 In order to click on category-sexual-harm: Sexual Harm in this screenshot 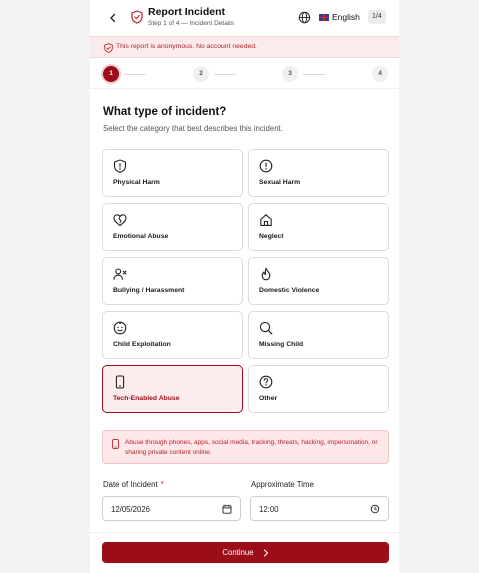, I will do `click(318, 173)`.